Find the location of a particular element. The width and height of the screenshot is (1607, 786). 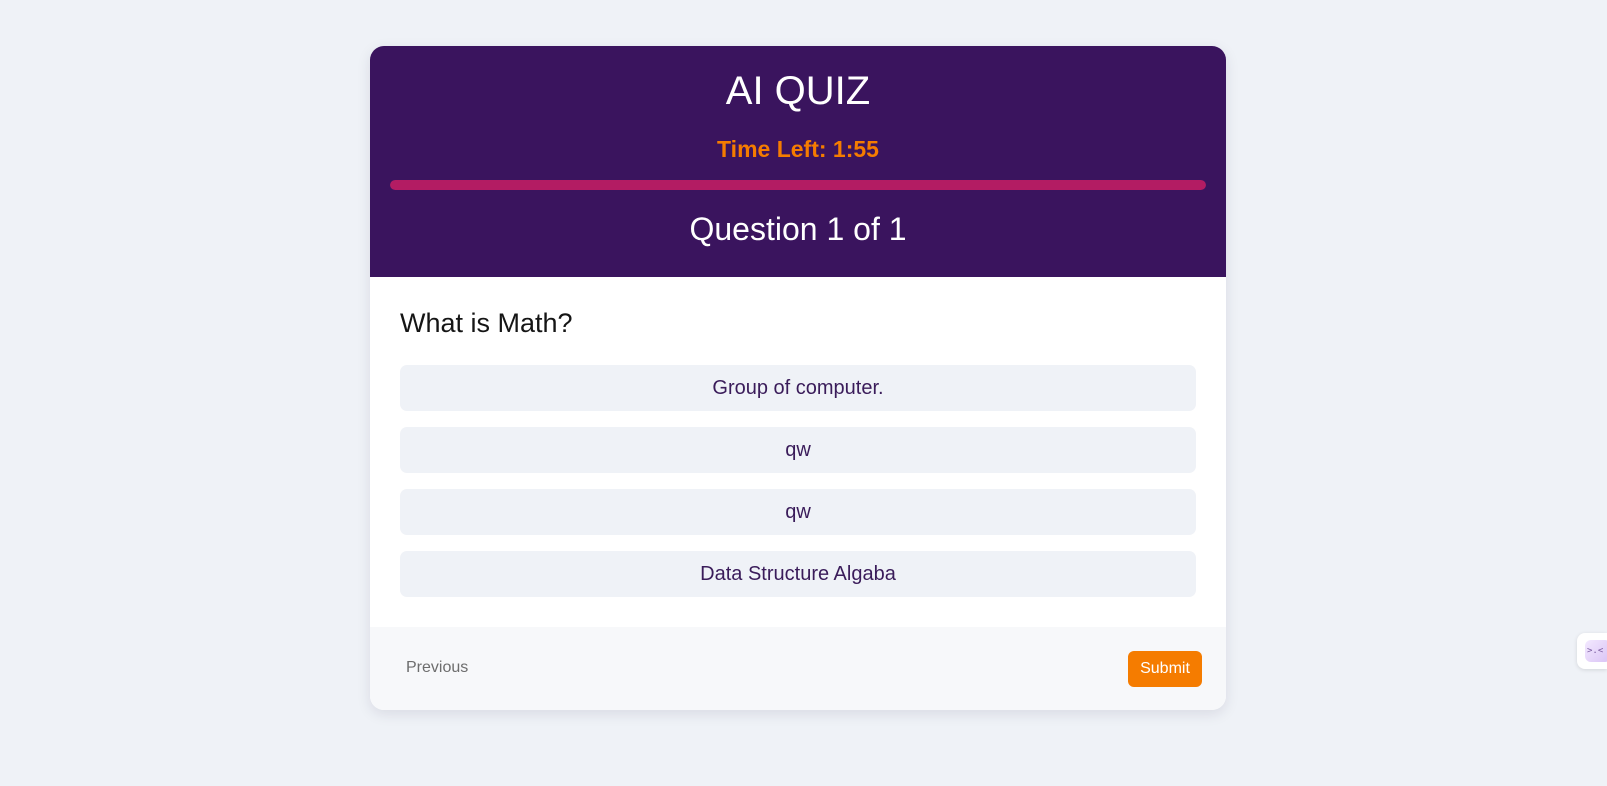

assistant-face-icon: >.< is located at coordinates (1596, 651).